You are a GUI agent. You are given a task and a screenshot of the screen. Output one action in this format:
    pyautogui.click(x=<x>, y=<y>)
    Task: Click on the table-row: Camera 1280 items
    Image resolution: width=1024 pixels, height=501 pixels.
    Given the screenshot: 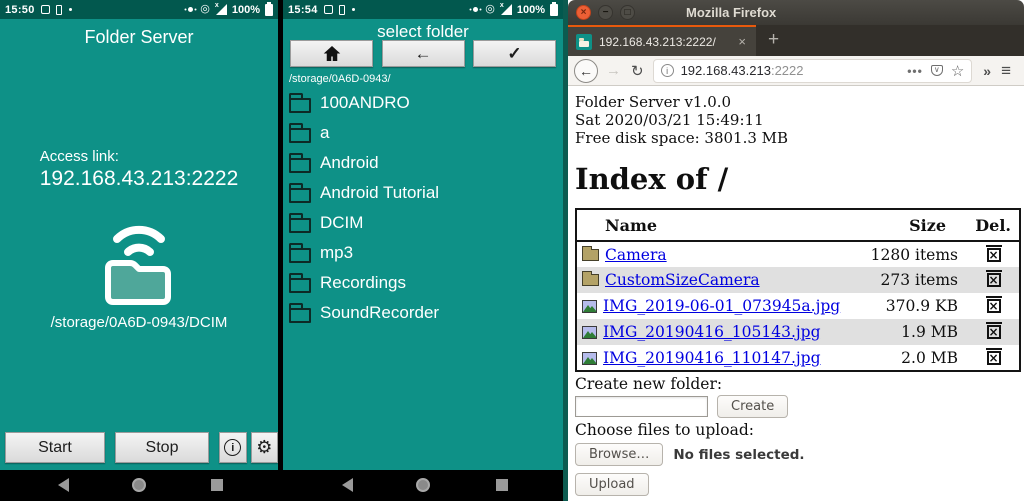 What is the action you would take?
    pyautogui.click(x=798, y=254)
    